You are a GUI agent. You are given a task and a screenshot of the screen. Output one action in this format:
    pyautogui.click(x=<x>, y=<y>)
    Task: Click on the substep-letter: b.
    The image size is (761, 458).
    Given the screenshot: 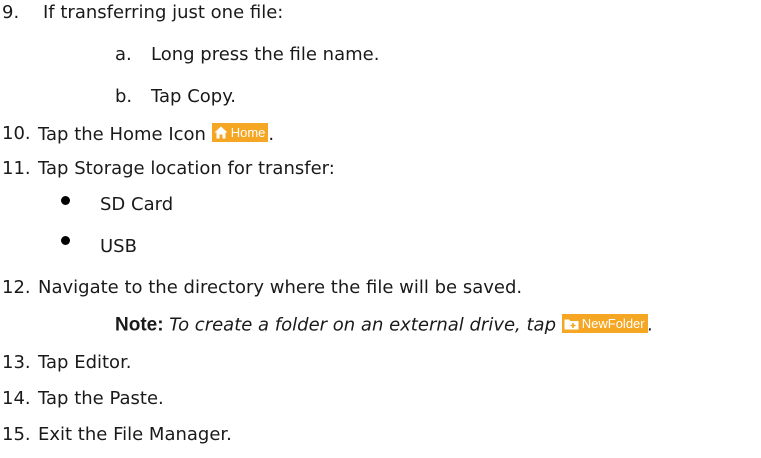 What is the action you would take?
    pyautogui.click(x=124, y=96)
    